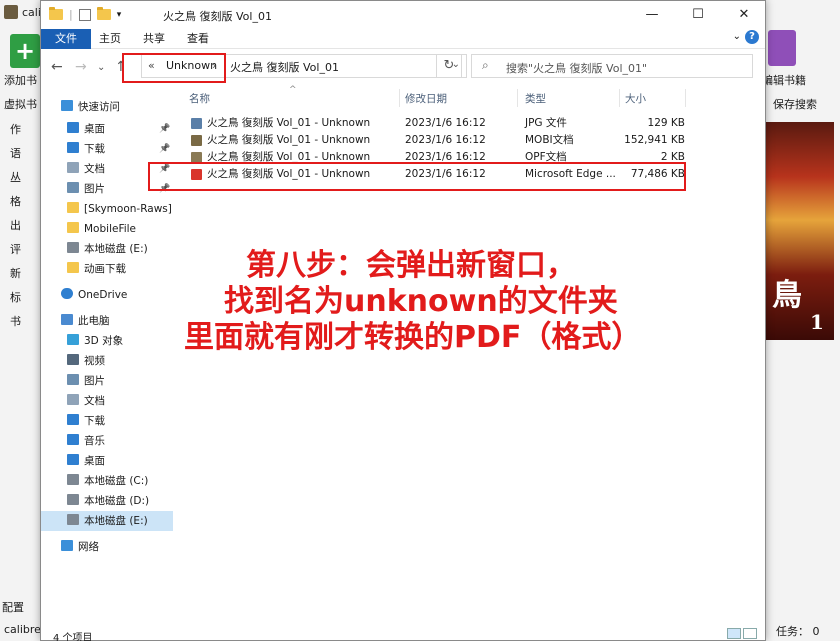  Describe the element at coordinates (217, 16) in the screenshot. I see `window-title: 火之鳥 復刻版 Vol_01` at that location.